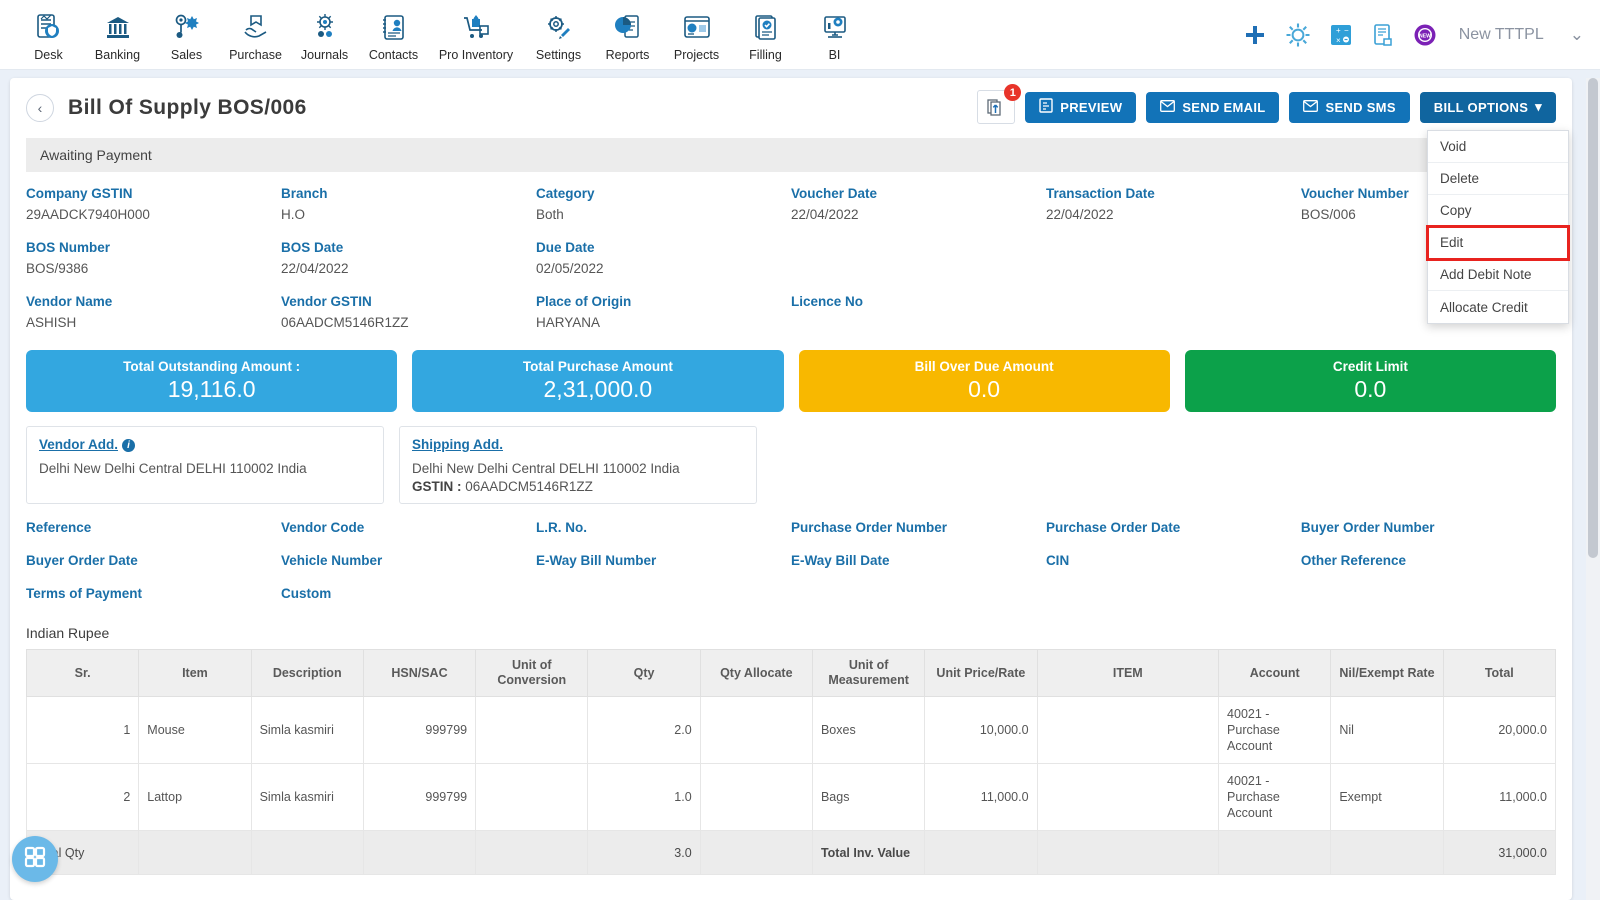 This screenshot has width=1600, height=900. Describe the element at coordinates (627, 55) in the screenshot. I see `nav-item-label: Reports` at that location.